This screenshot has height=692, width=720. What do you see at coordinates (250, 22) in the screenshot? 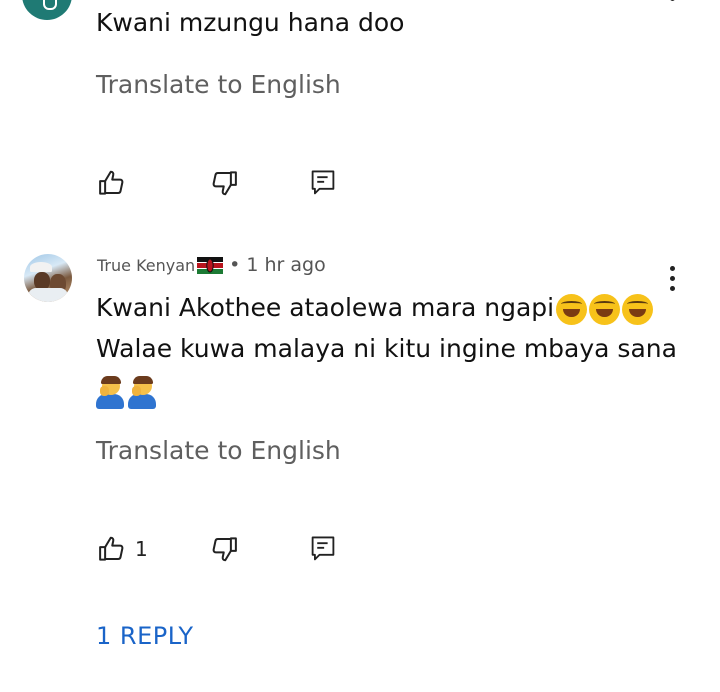
I see `comment-text: Kwani mzungu hana doo` at bounding box center [250, 22].